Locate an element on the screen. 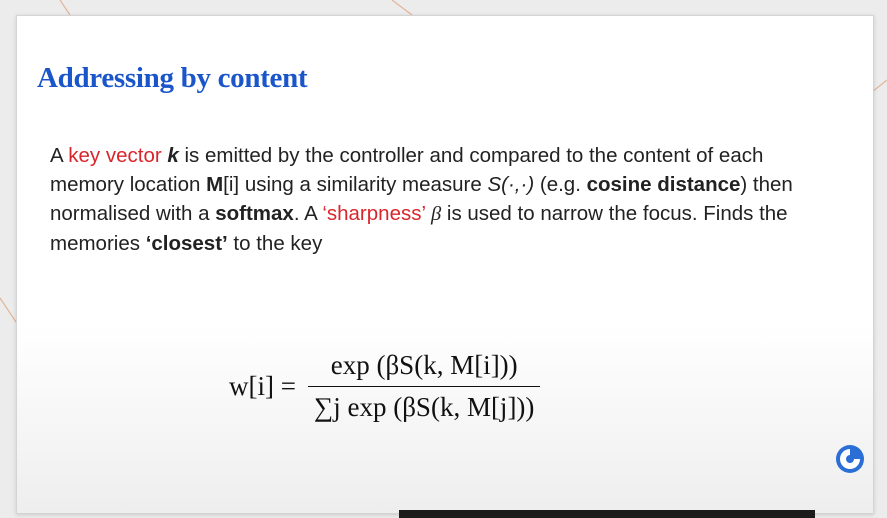  k-symbol: k is located at coordinates (173, 155).